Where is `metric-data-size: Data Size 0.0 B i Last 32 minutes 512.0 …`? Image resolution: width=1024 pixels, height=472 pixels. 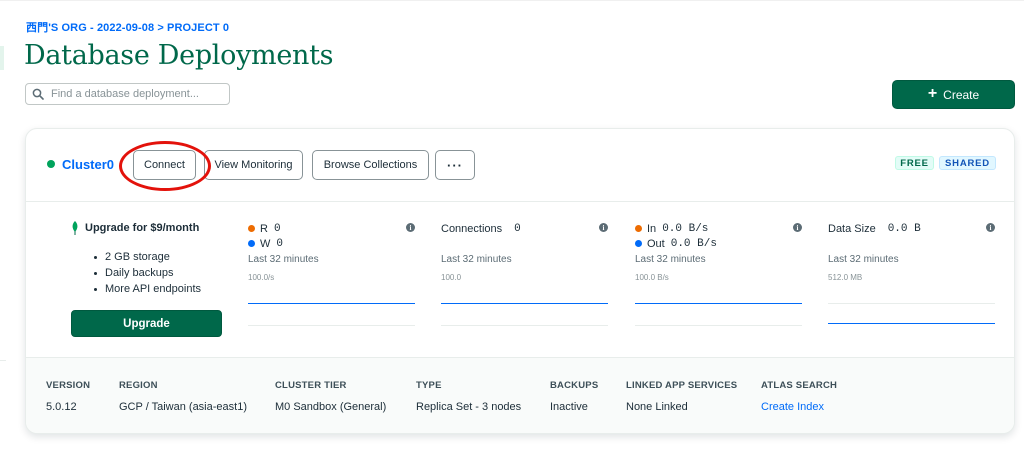
metric-data-size: Data Size 0.0 B i Last 32 minutes 512.0 … is located at coordinates (911, 276).